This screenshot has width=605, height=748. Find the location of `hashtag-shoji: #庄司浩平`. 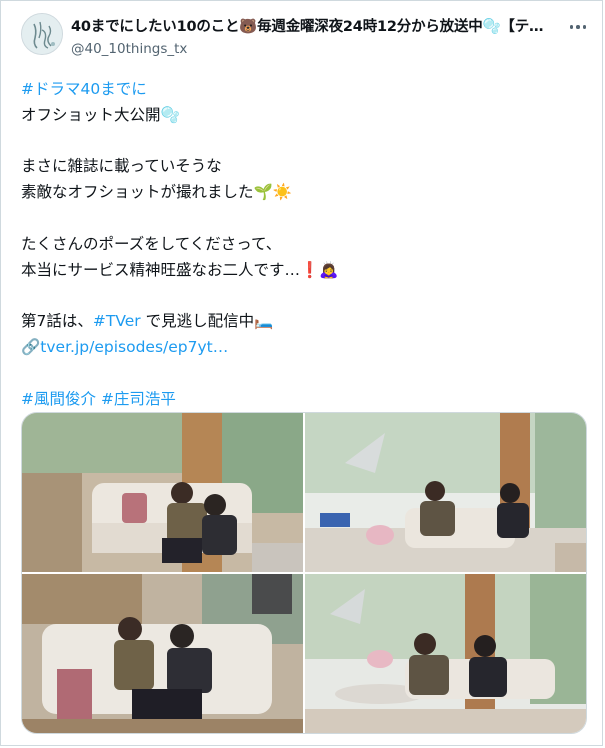

hashtag-shoji: #庄司浩平 is located at coordinates (138, 399).